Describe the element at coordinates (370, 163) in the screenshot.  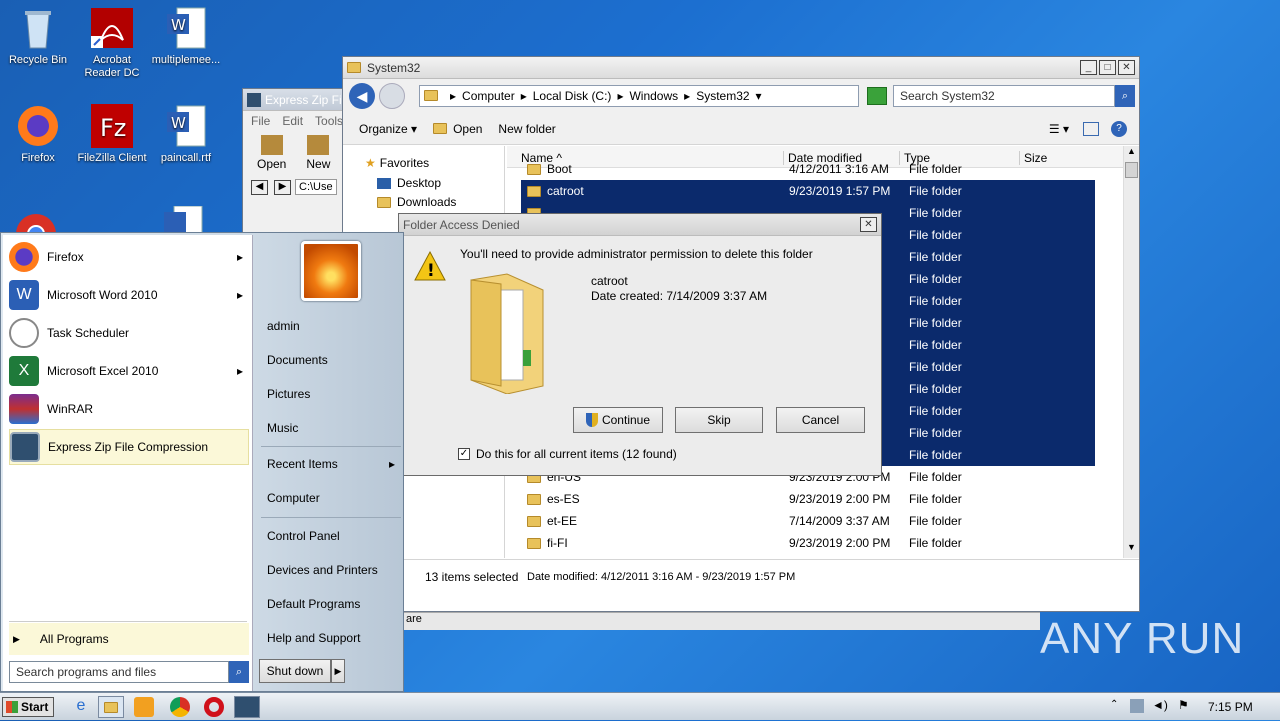
I see `star-icon: ★` at that location.